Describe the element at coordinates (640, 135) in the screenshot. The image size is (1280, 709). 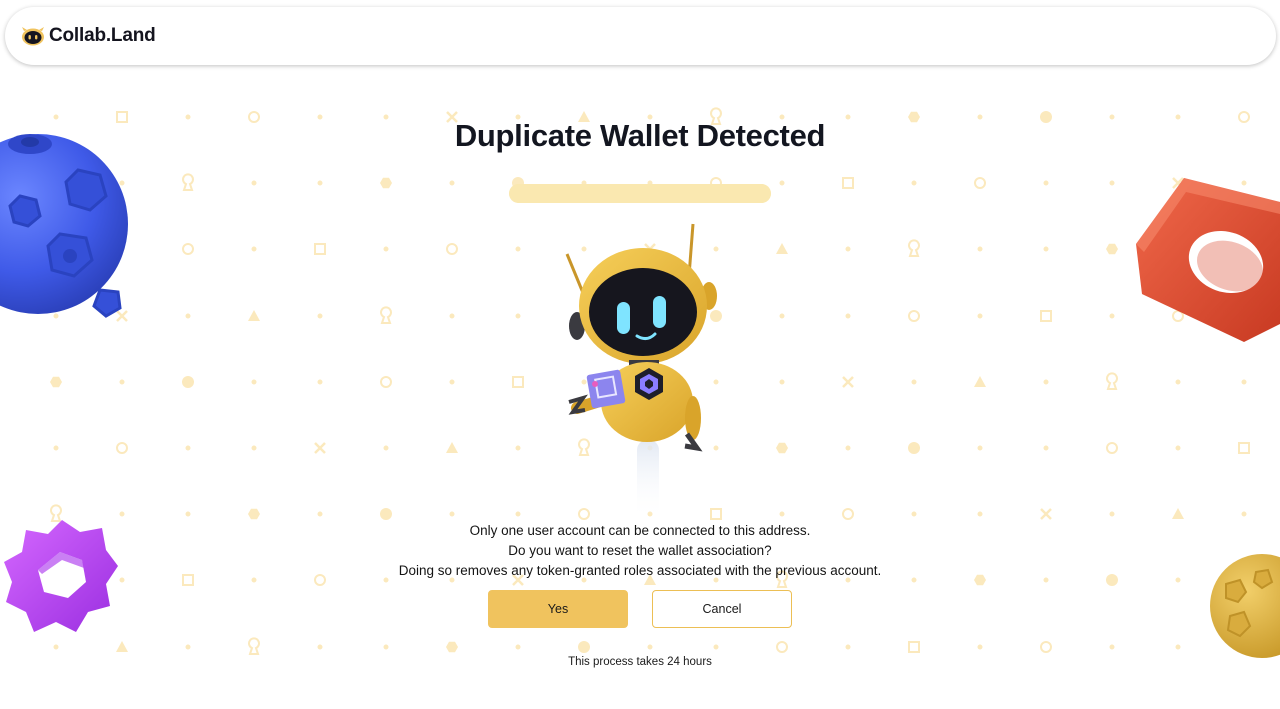
I see `page-title: Duplicate Wallet Detected` at that location.